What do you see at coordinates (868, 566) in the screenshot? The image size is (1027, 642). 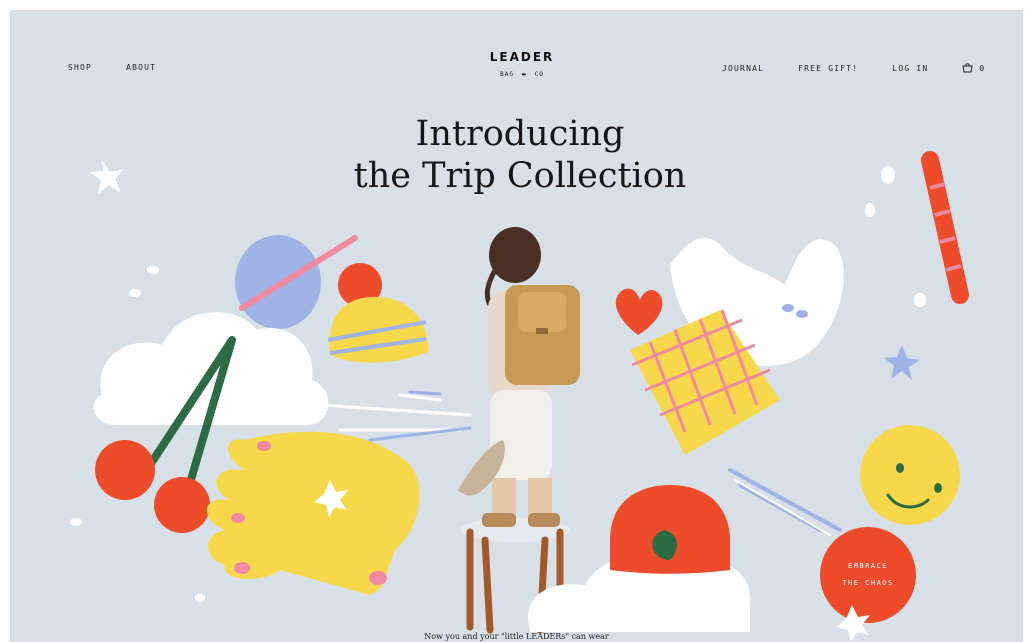 I see `badge-line-1: EMBRACE` at bounding box center [868, 566].